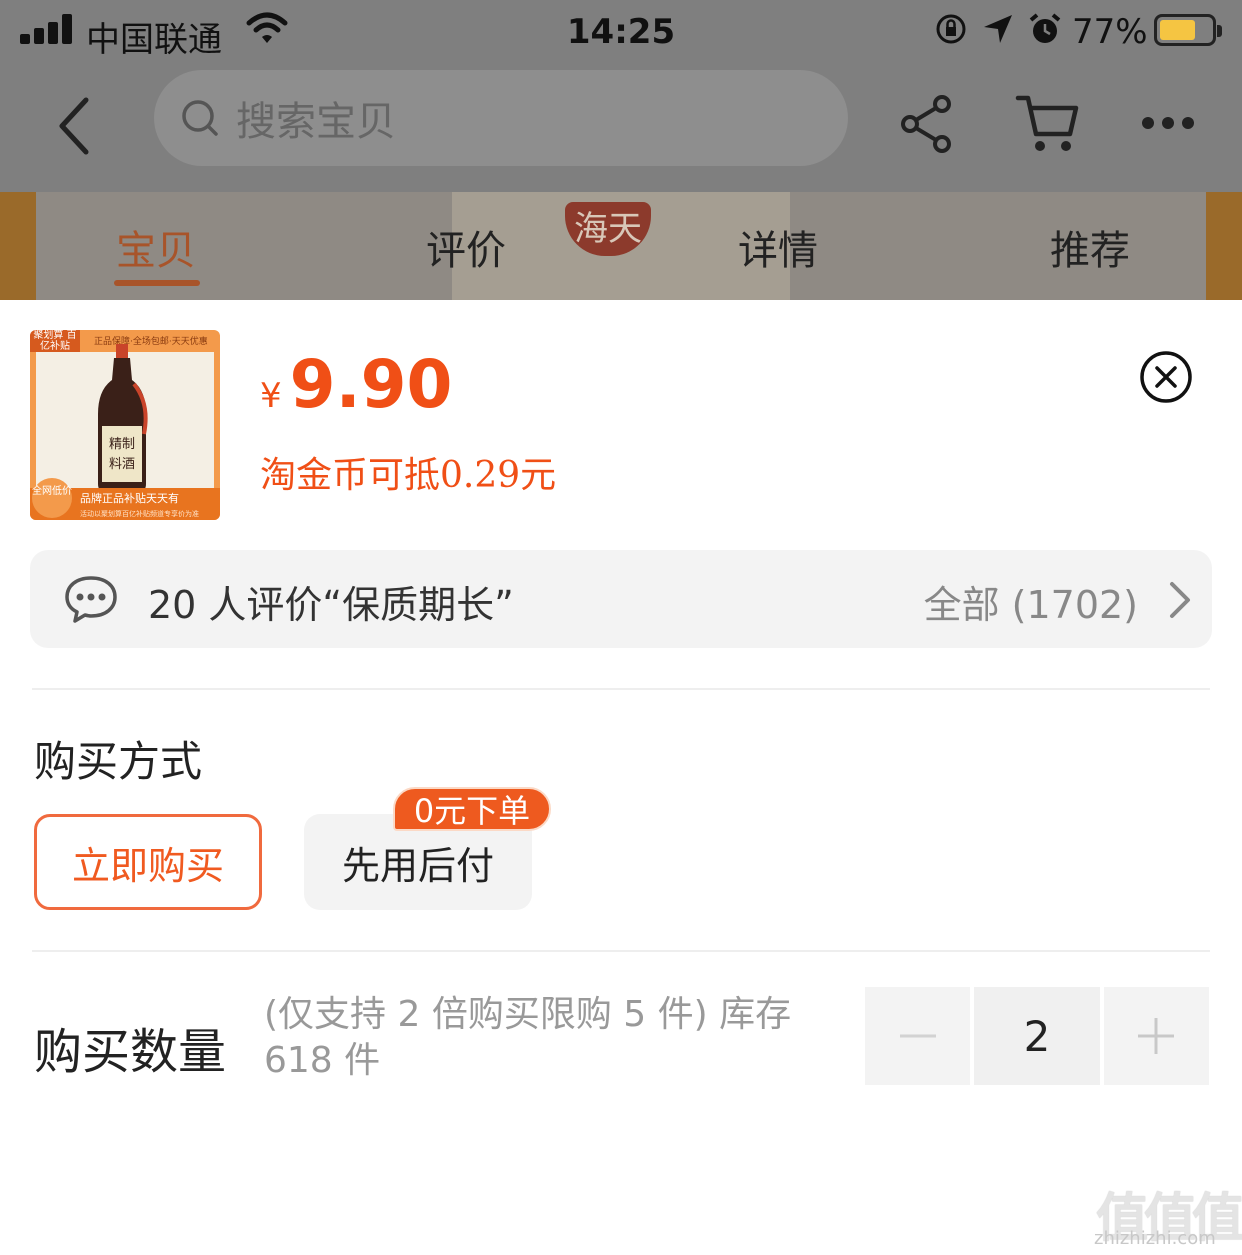  What do you see at coordinates (52, 498) in the screenshot?
I see `lowest-price-badge: 全网低价` at bounding box center [52, 498].